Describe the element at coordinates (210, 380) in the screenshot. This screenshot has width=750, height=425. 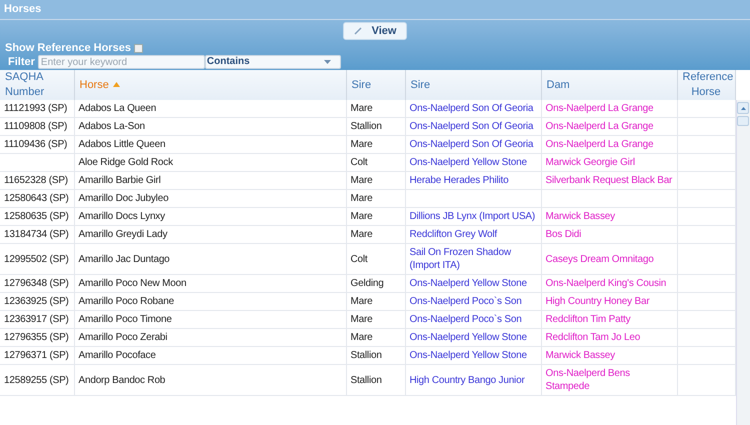
I see `table-cell: Andorp Bandoc Rob` at that location.